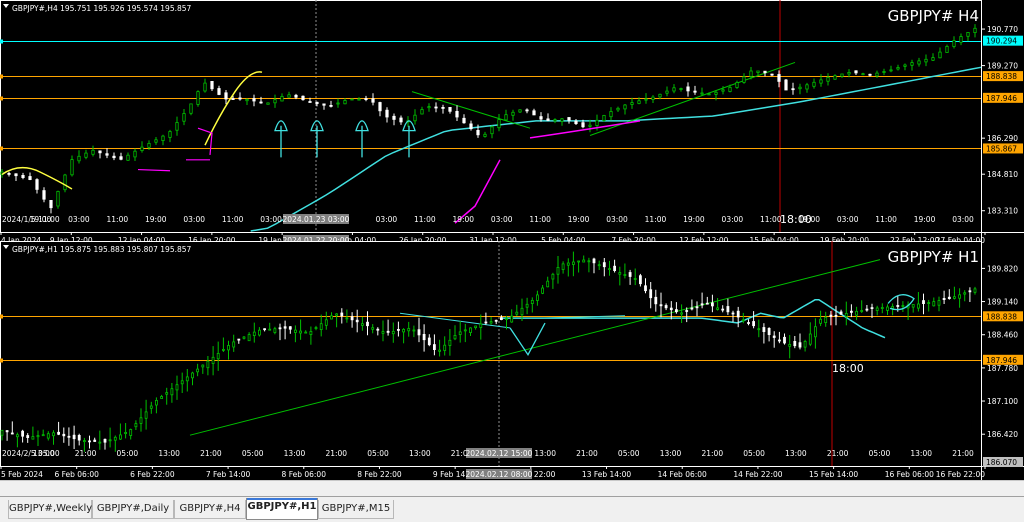 The width and height of the screenshot is (1024, 522). Describe the element at coordinates (194, 219) in the screenshot. I see `x-minor-label: 03:00` at that location.